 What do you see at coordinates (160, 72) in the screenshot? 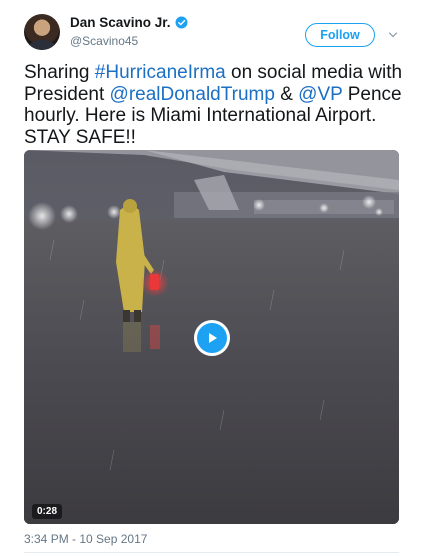
I see `hashtag-link: #HurricaneIrma` at bounding box center [160, 72].